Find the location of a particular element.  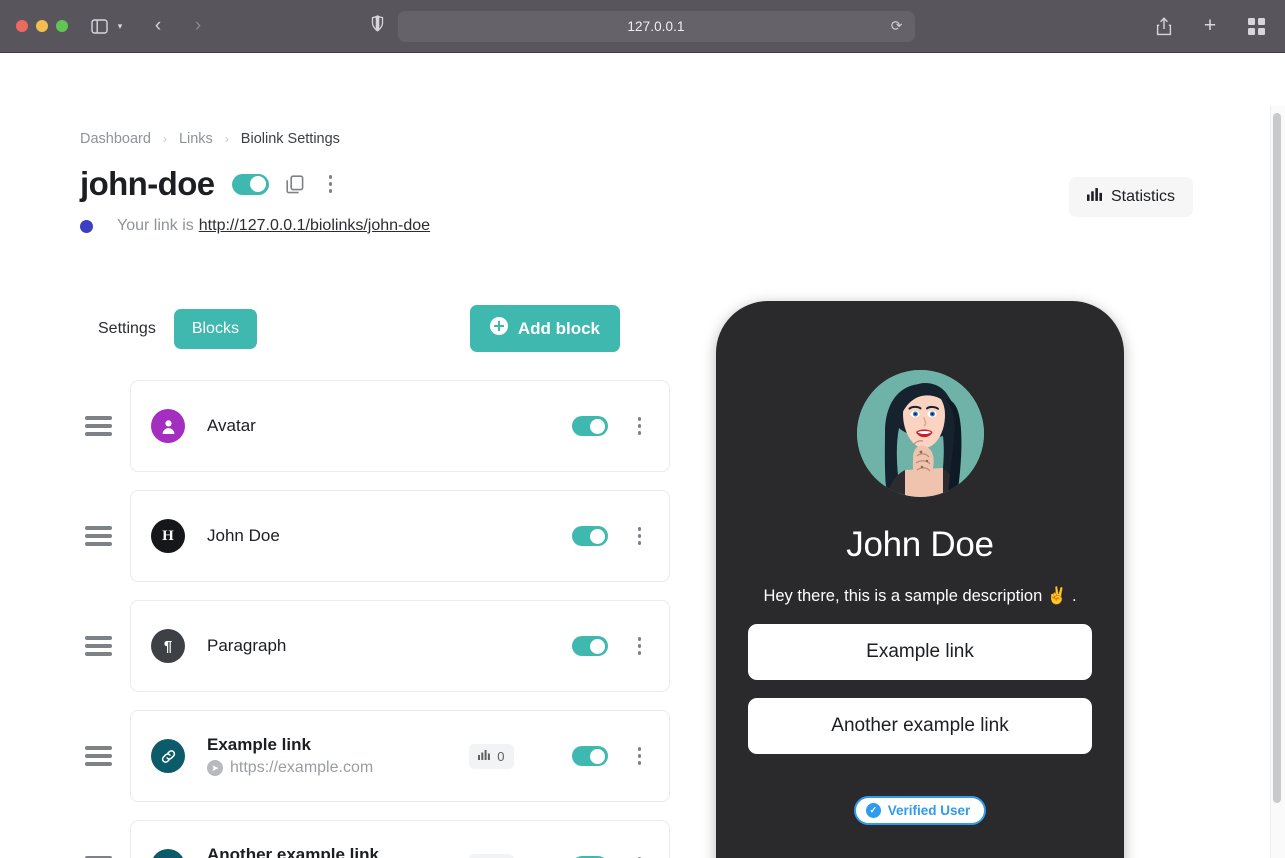

chevron-down-icon: ▾ is located at coordinates (120, 26).